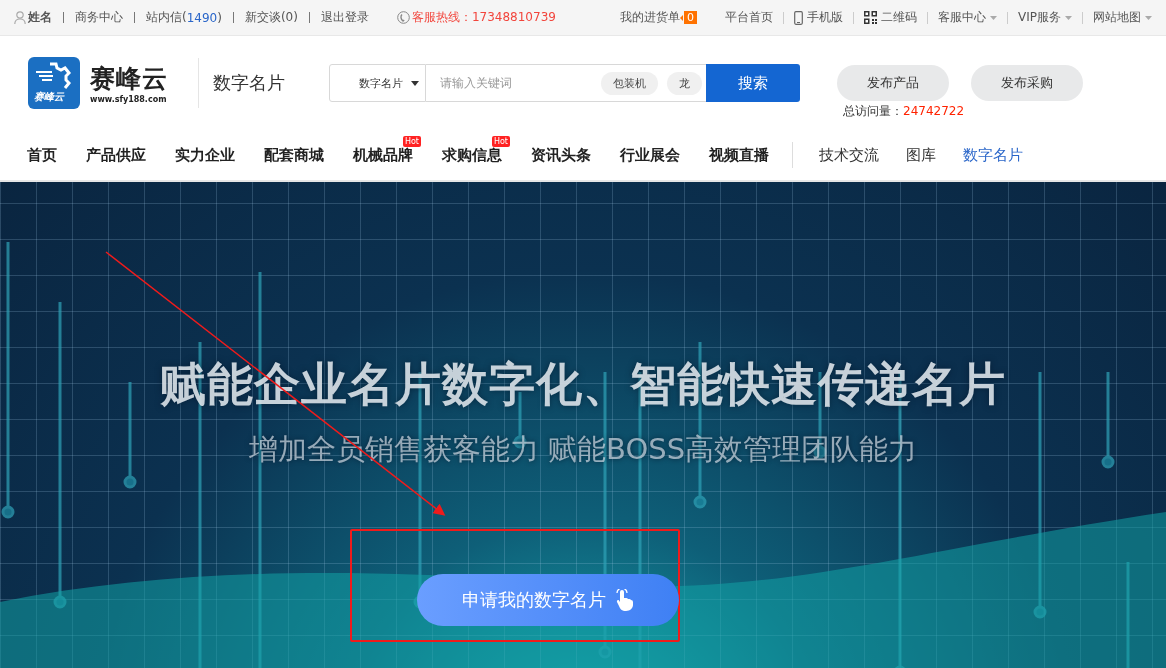 The width and height of the screenshot is (1166, 668). I want to click on cart-link: 我的进货单, so click(650, 17).